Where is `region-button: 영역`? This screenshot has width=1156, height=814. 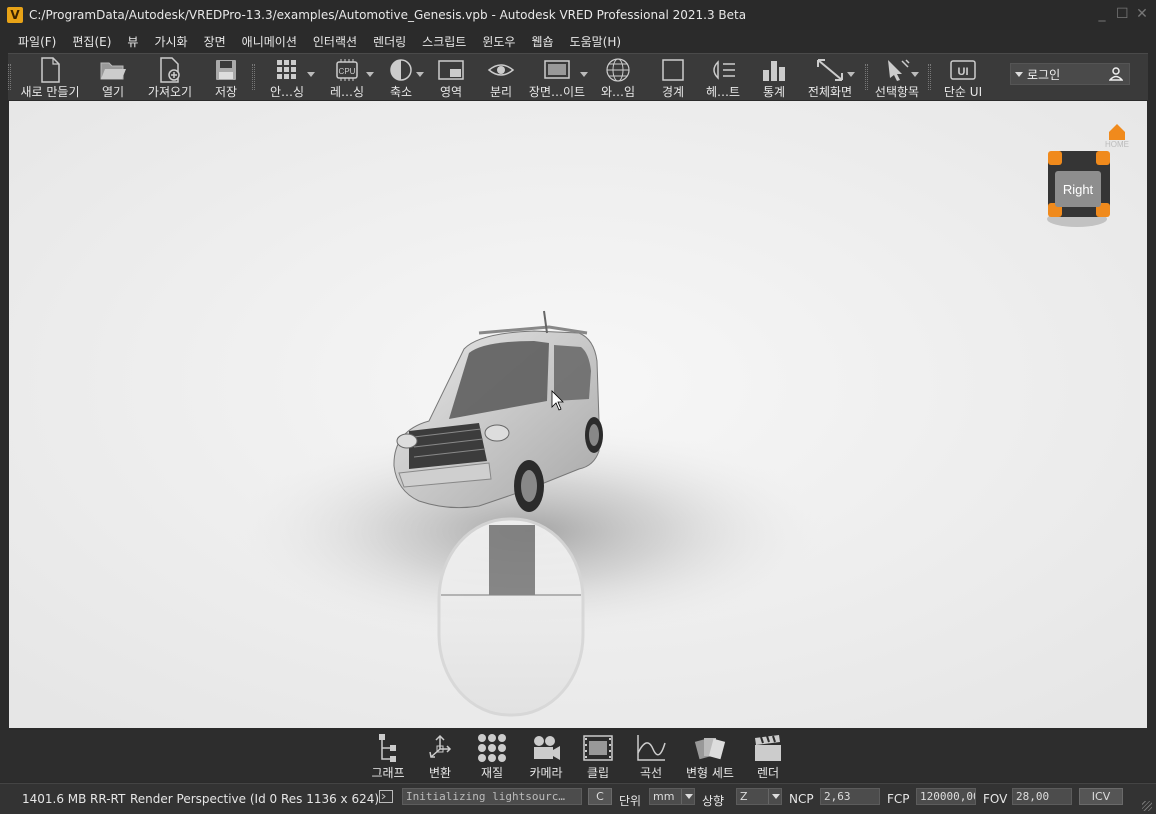
region-button: 영역 is located at coordinates (451, 78).